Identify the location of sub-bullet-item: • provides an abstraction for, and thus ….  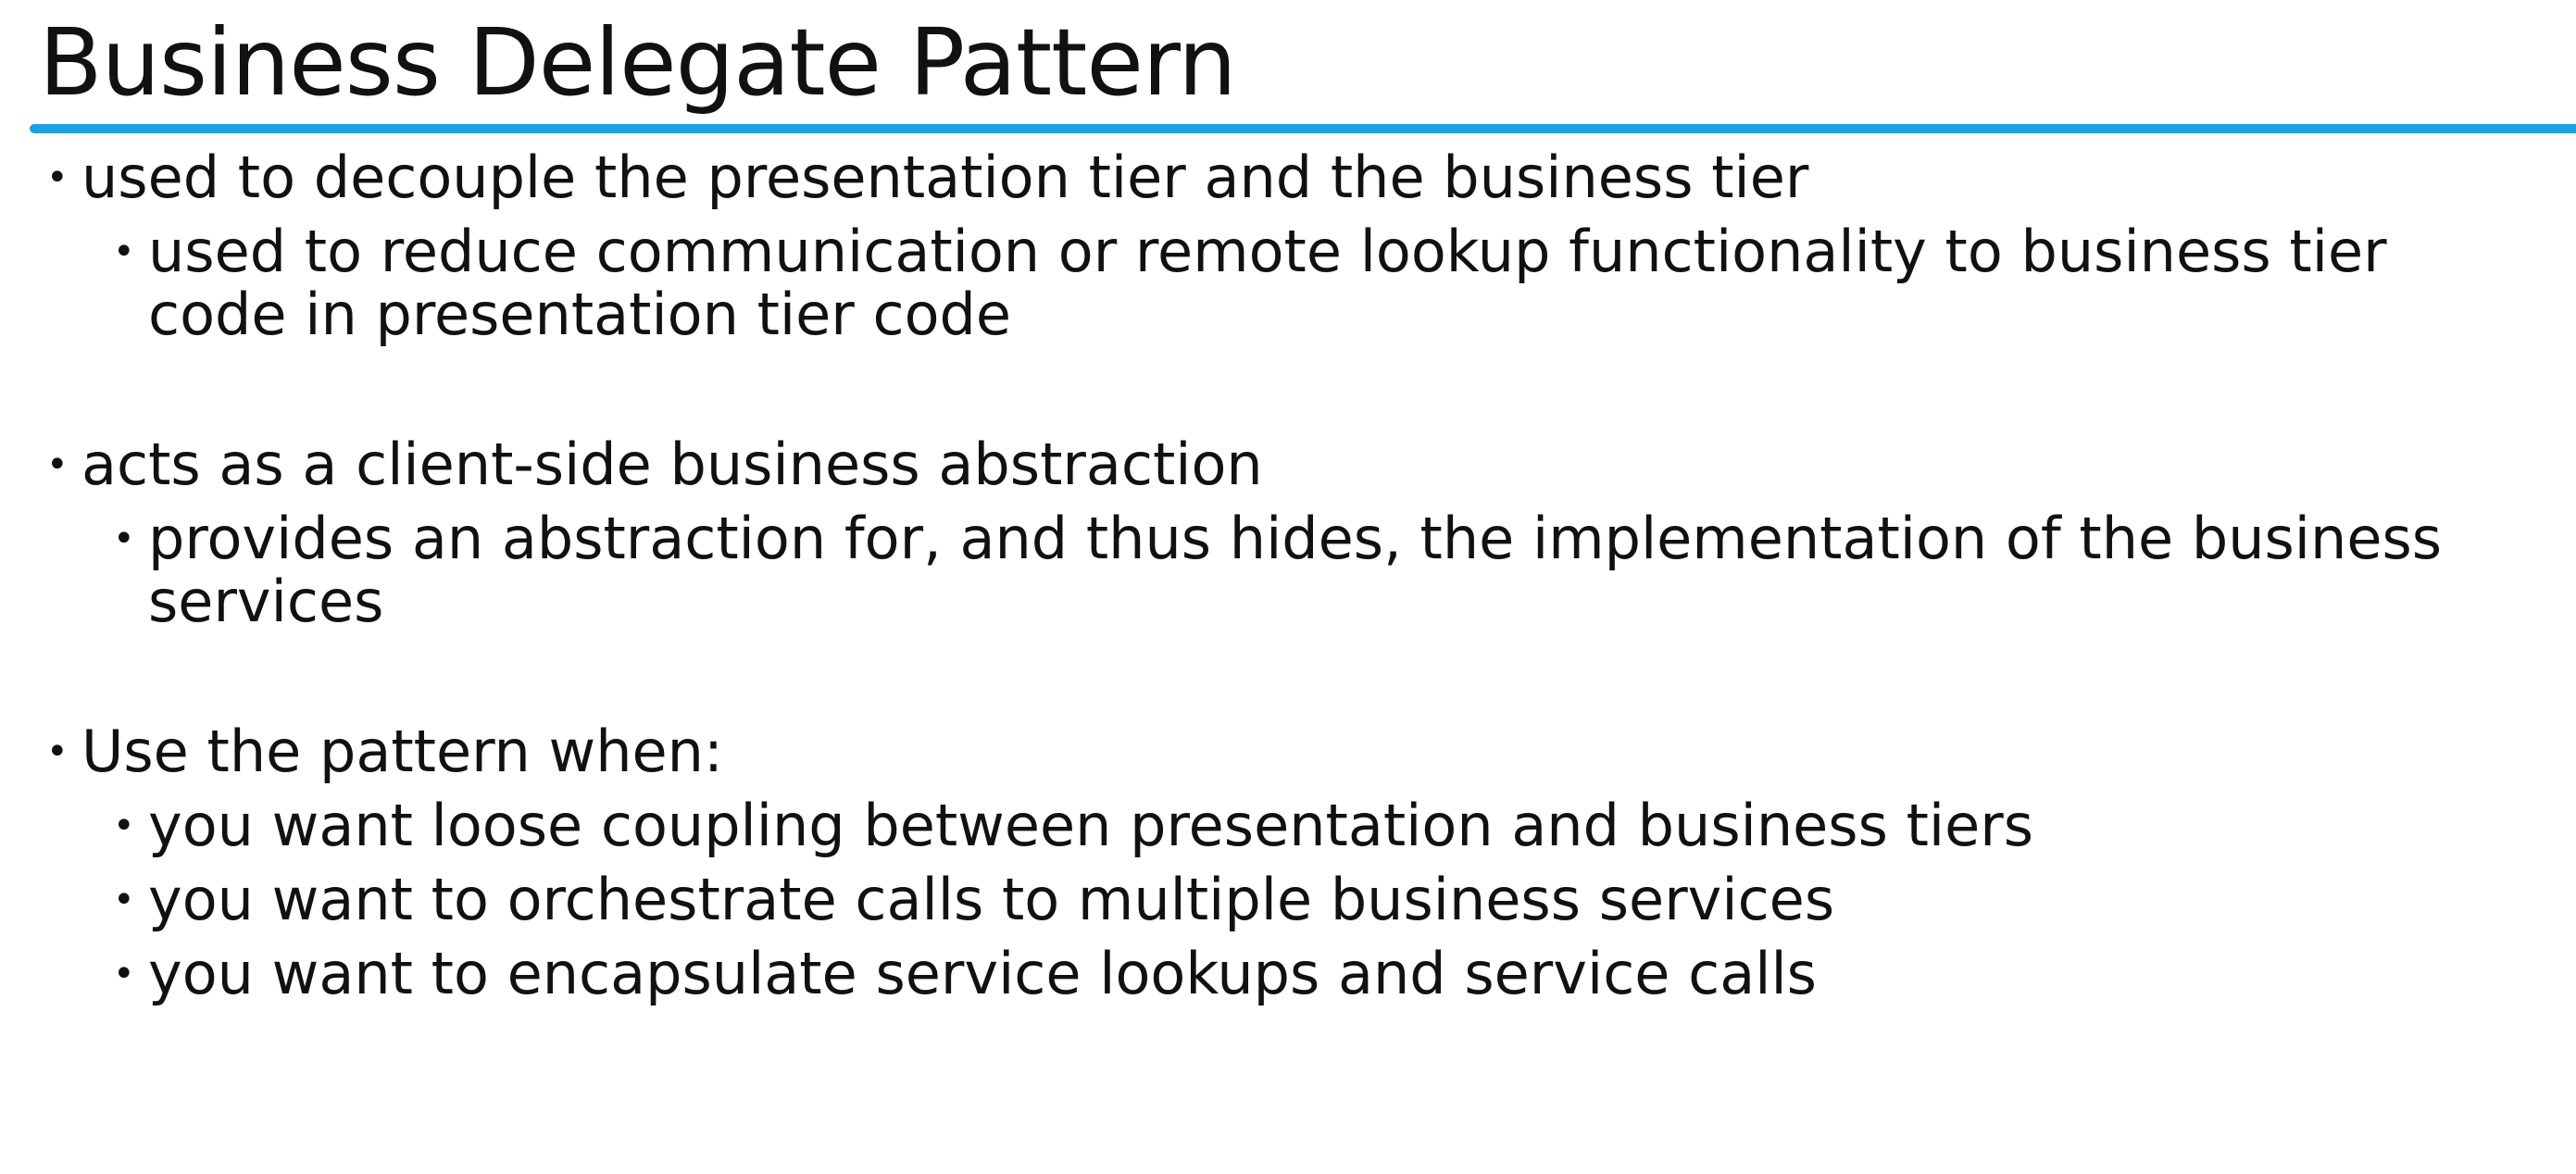
(1250, 570).